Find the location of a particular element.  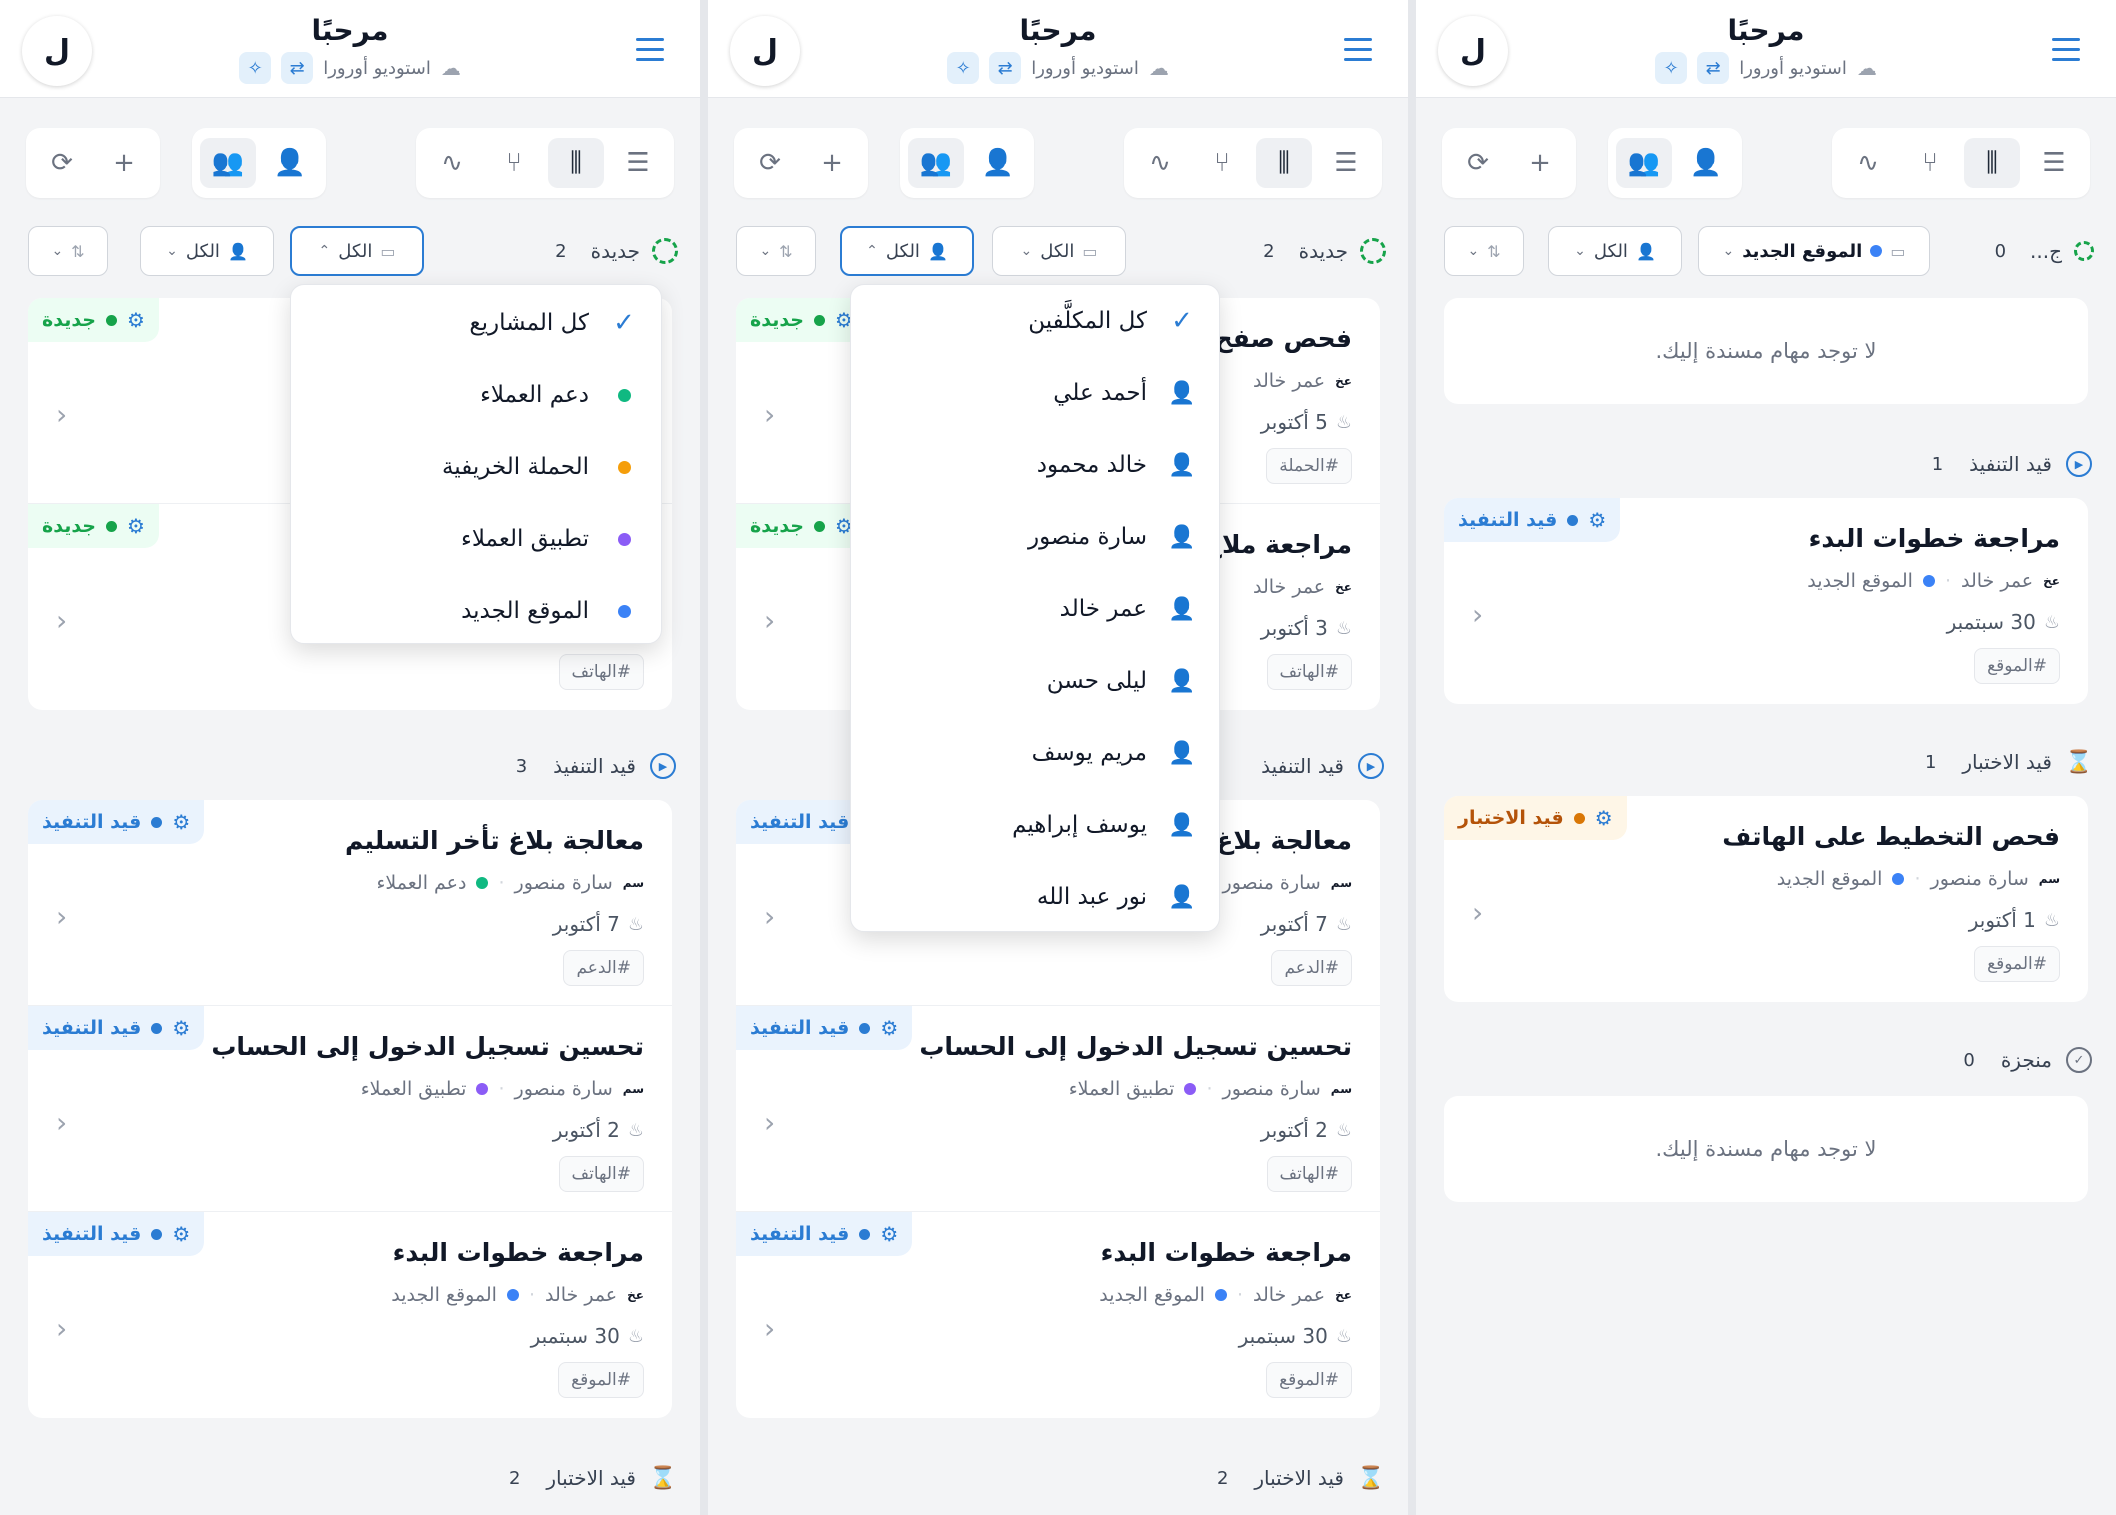

assignee-initials: سم is located at coordinates (633, 883).